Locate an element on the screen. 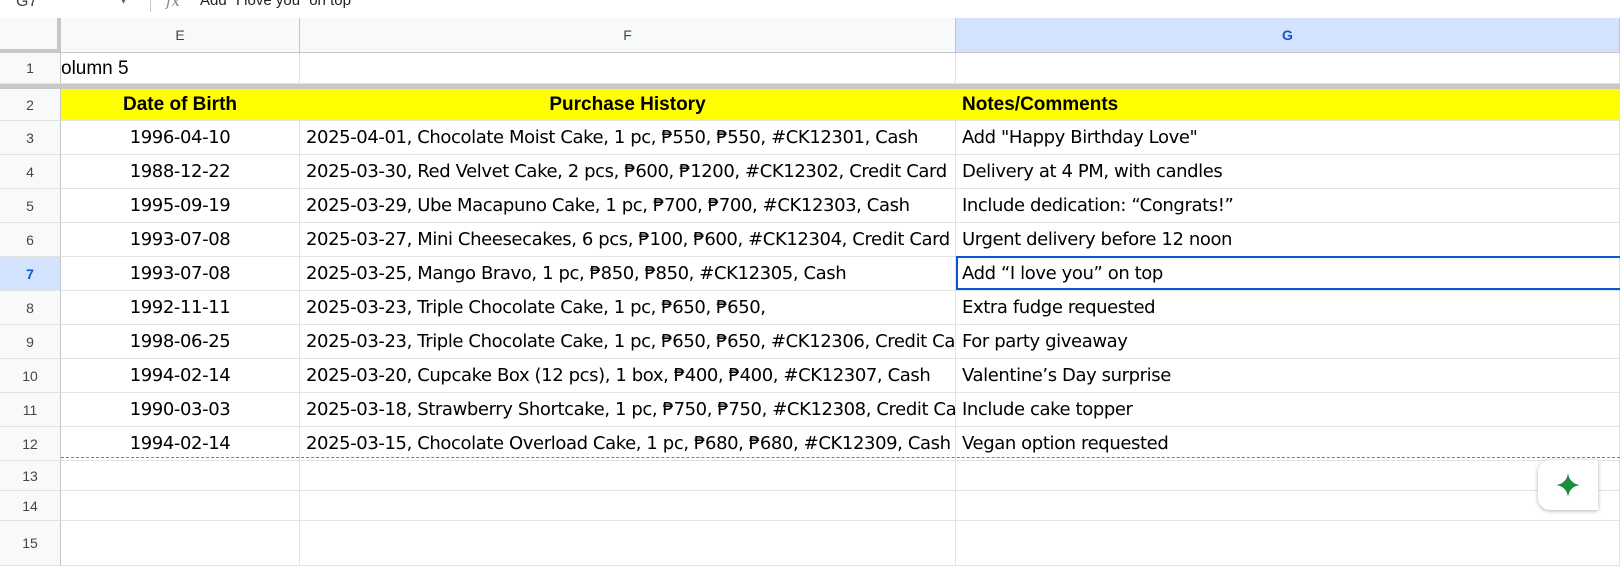  formula-input: Add “I love you” on top is located at coordinates (275, 4).